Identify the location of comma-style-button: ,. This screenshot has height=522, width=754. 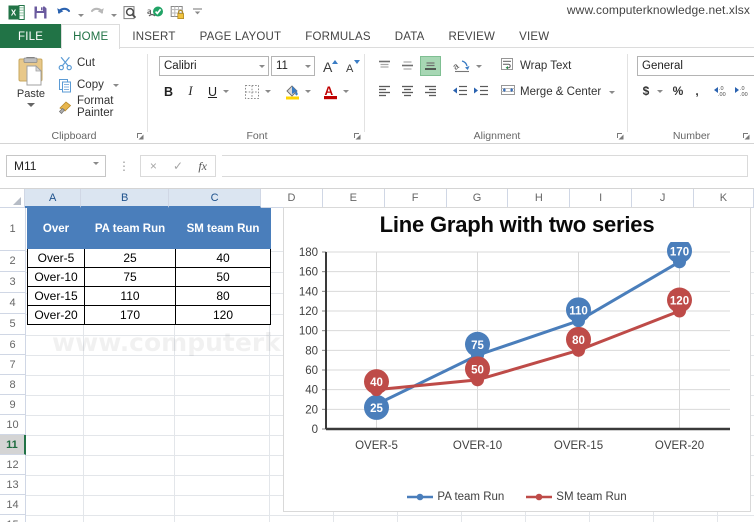
(697, 91).